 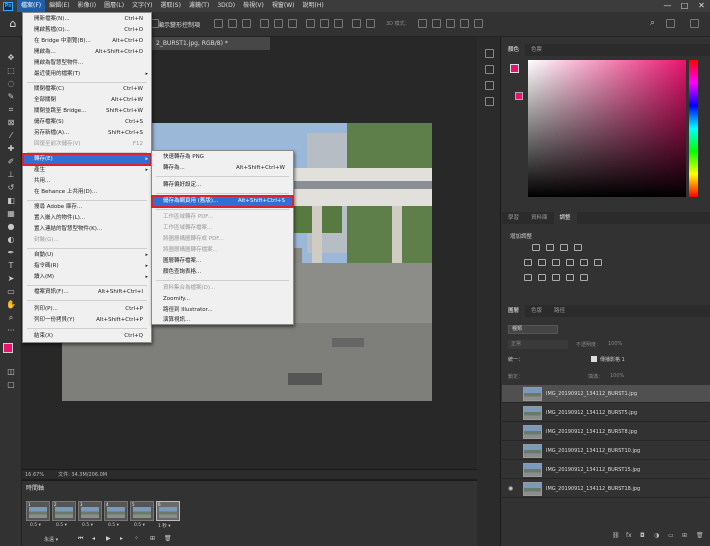 I want to click on foreground-color-swatch, so click(x=8, y=348).